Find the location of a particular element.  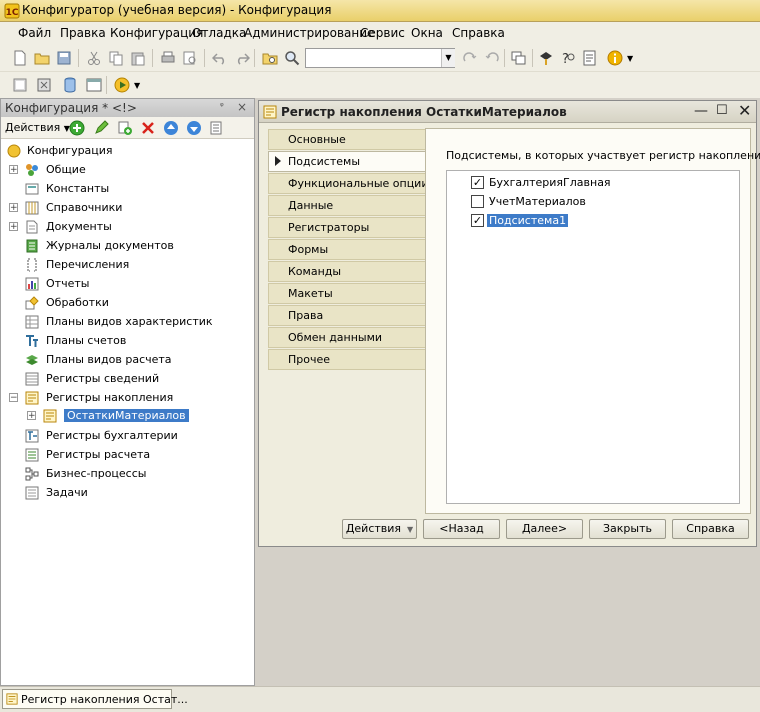

tree-actions-menu: Действия ▼ is located at coordinates (37, 127).